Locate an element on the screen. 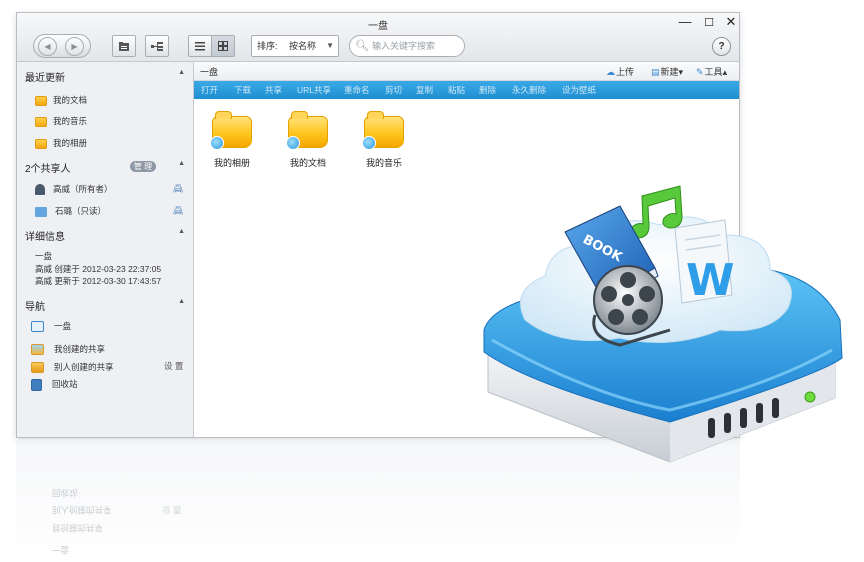  cloud-upload-icon: ☁ is located at coordinates (610, 72).